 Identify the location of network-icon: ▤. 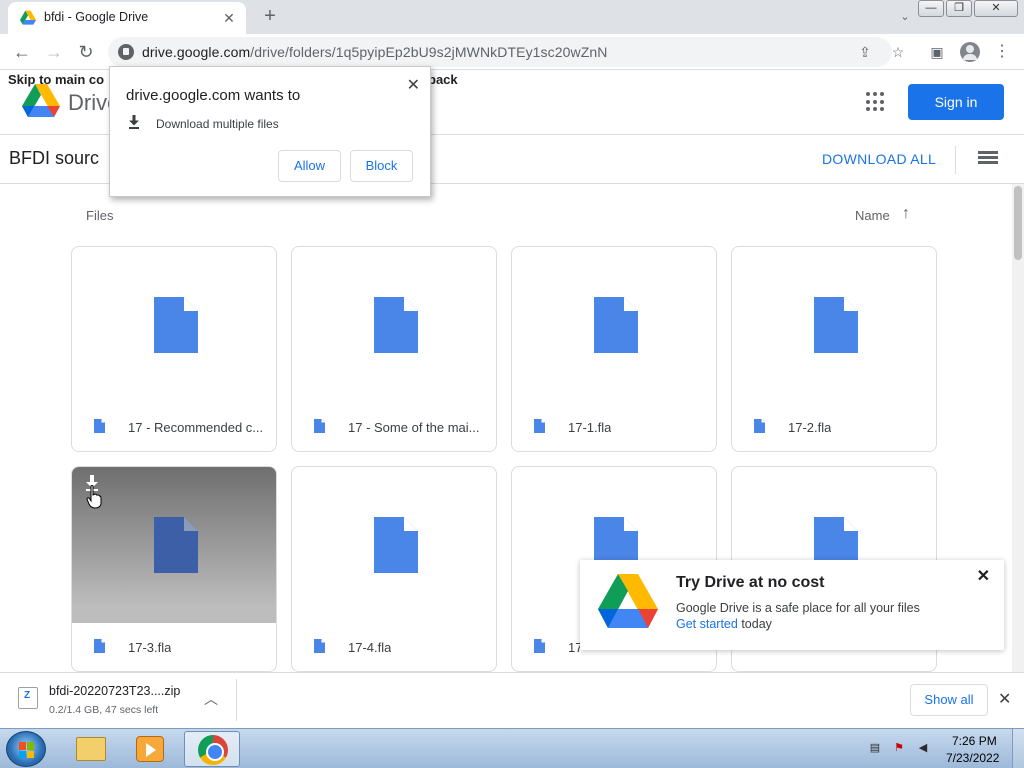
(875, 748).